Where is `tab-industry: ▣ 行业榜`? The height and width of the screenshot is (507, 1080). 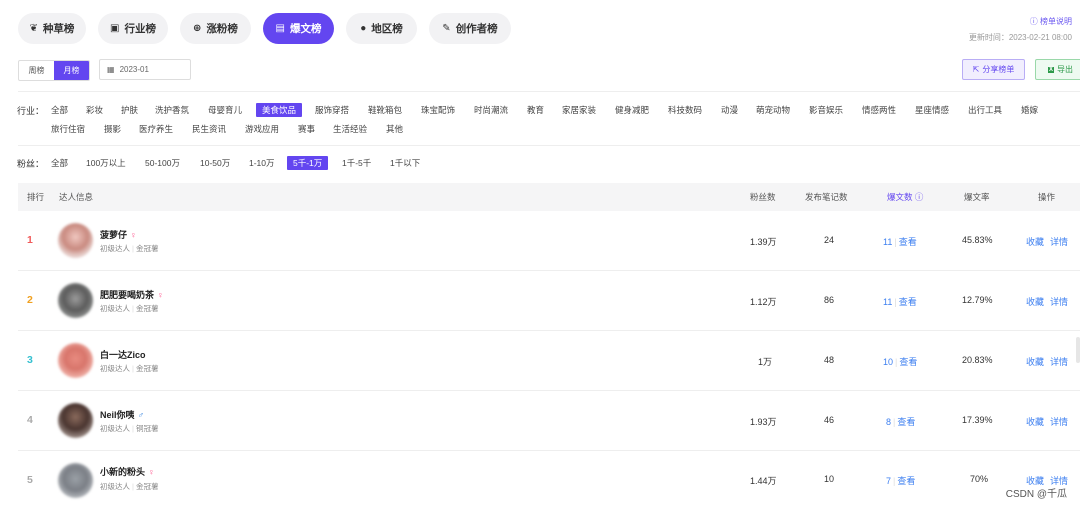 tab-industry: ▣ 行业榜 is located at coordinates (133, 28).